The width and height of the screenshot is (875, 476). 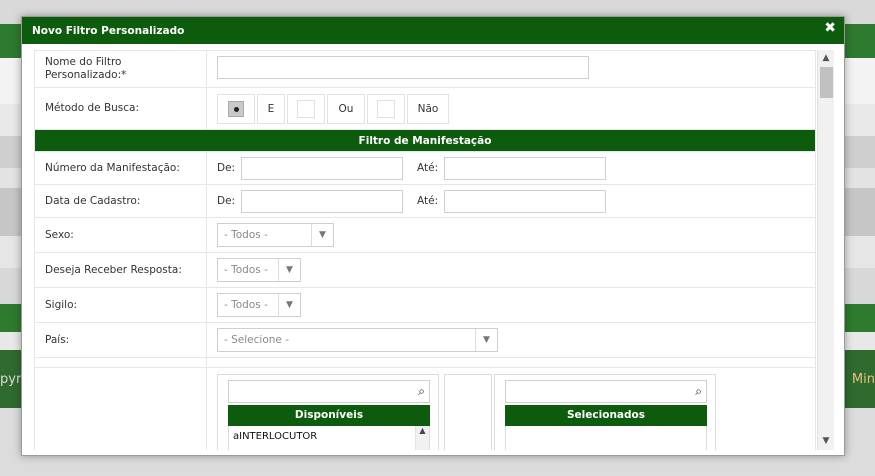 I want to click on resposta-select: - Todos - ▼, so click(x=259, y=270).